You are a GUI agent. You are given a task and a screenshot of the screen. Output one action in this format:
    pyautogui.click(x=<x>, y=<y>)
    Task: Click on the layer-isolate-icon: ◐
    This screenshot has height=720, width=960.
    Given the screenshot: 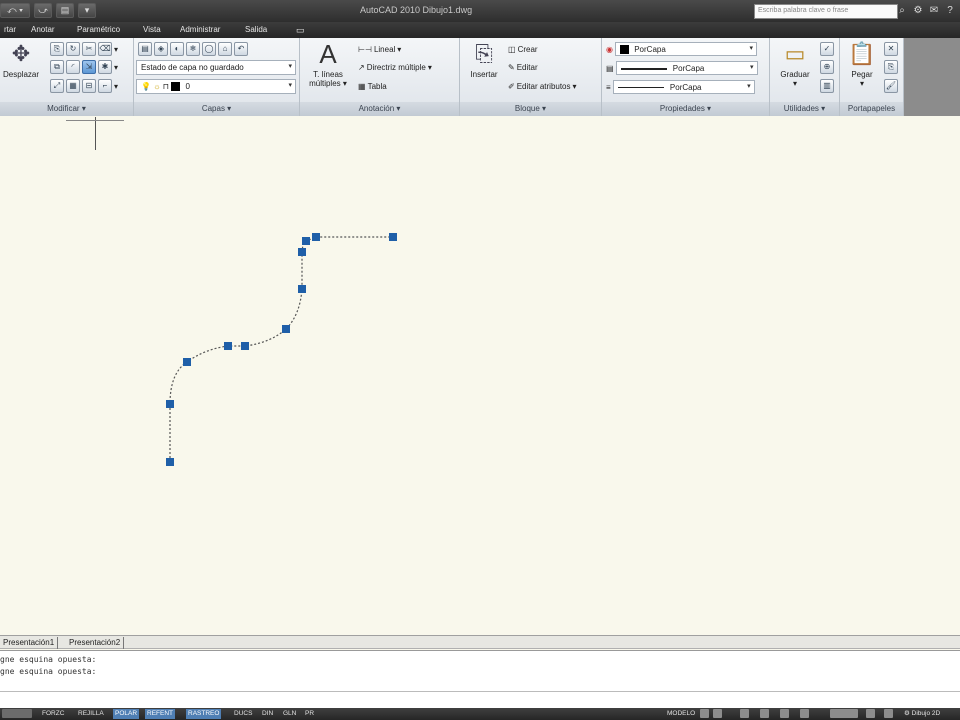 What is the action you would take?
    pyautogui.click(x=177, y=49)
    